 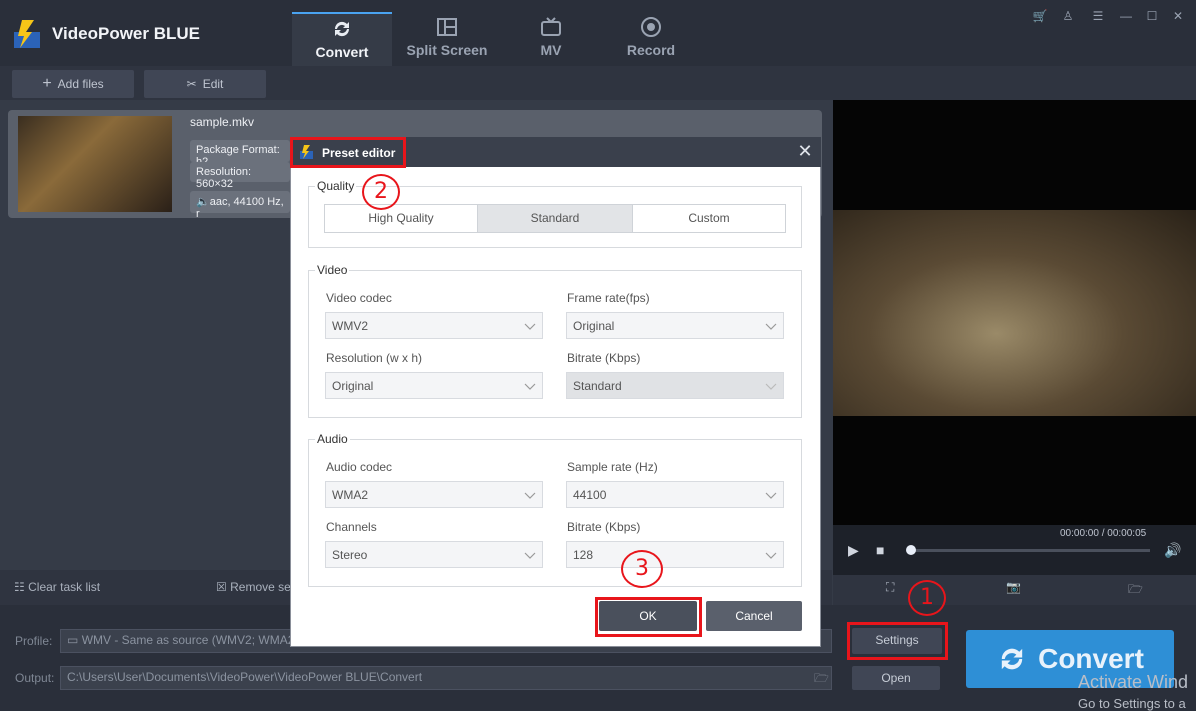 What do you see at coordinates (1133, 682) in the screenshot?
I see `activation-watermark: Activate Wind` at bounding box center [1133, 682].